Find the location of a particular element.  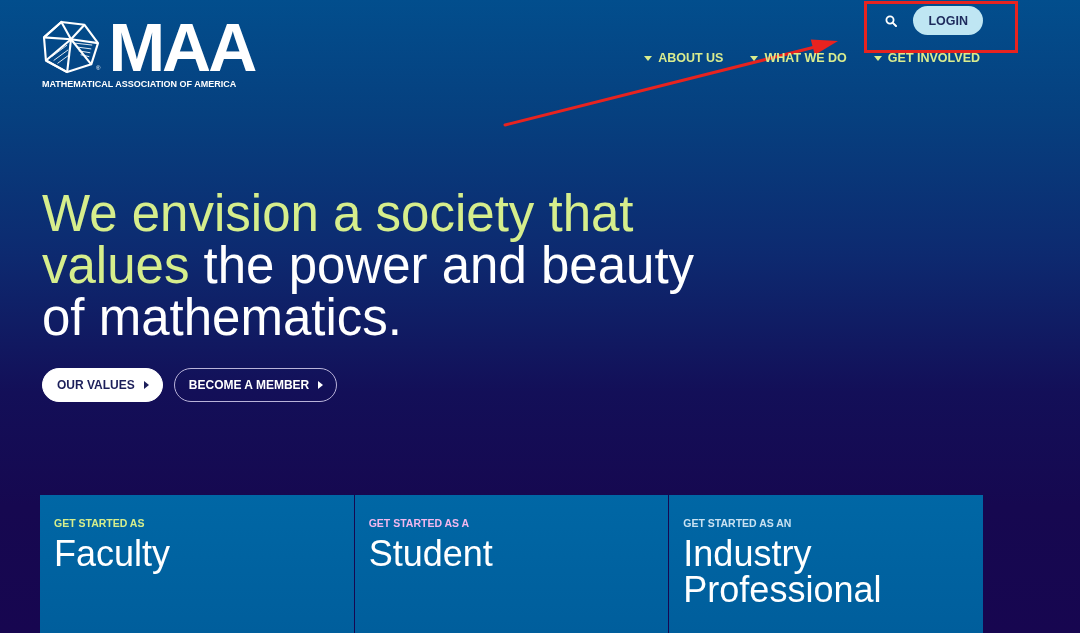

card-eyebrow: GET STARTED AS A is located at coordinates (419, 523).